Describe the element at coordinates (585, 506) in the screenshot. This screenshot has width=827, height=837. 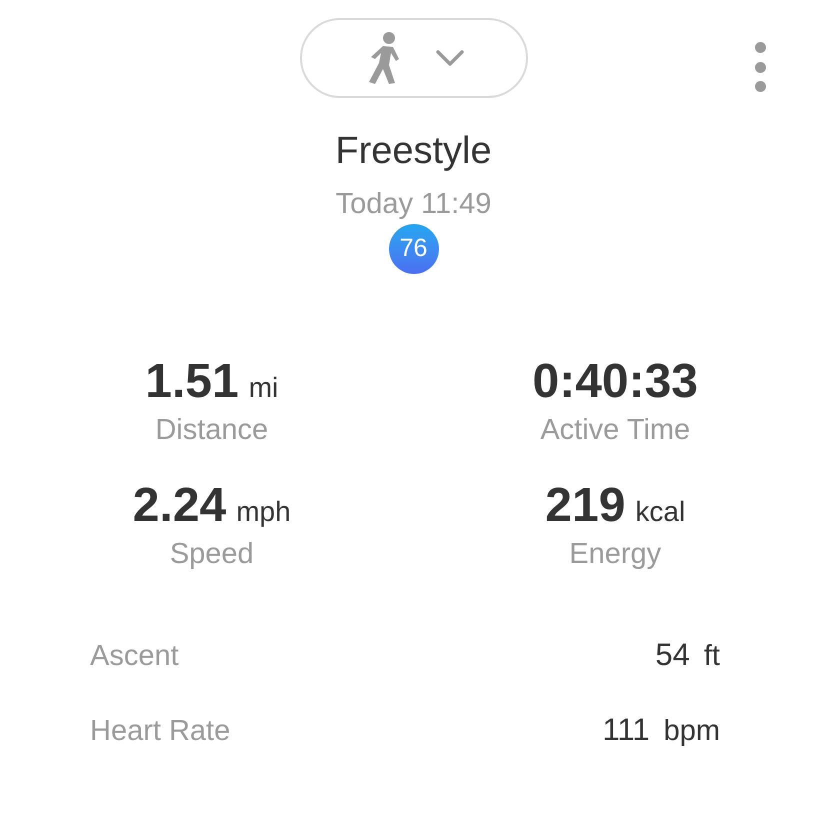
I see `stat-value: 219` at that location.